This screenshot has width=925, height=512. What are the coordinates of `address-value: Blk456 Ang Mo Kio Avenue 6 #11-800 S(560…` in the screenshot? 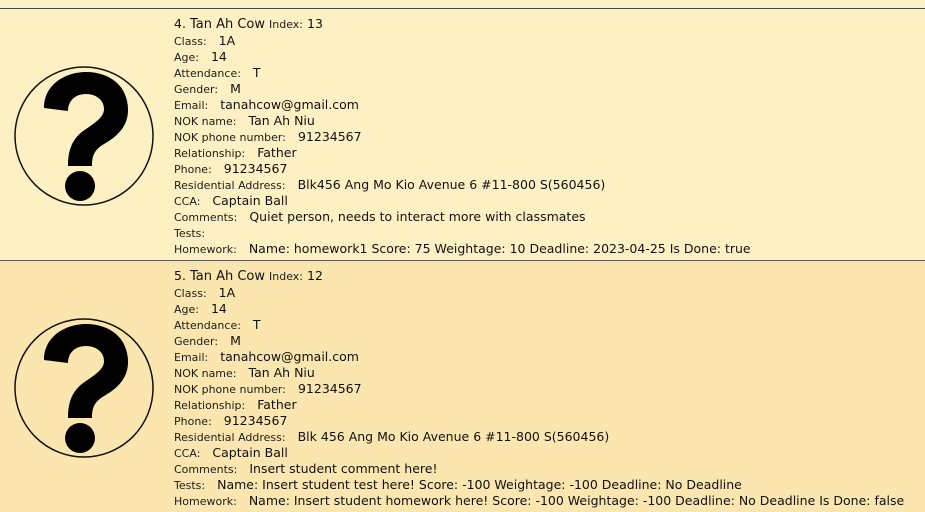 It's located at (451, 184).